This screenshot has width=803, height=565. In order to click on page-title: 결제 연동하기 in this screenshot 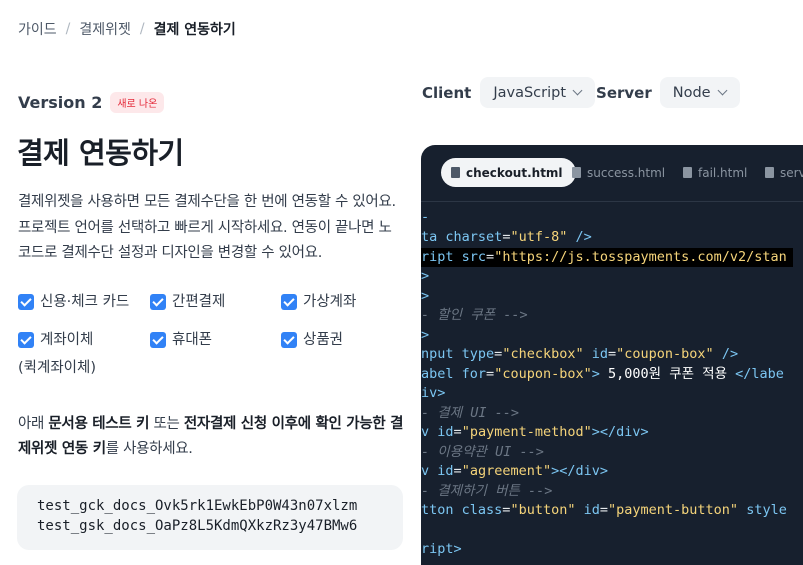, I will do `click(100, 153)`.